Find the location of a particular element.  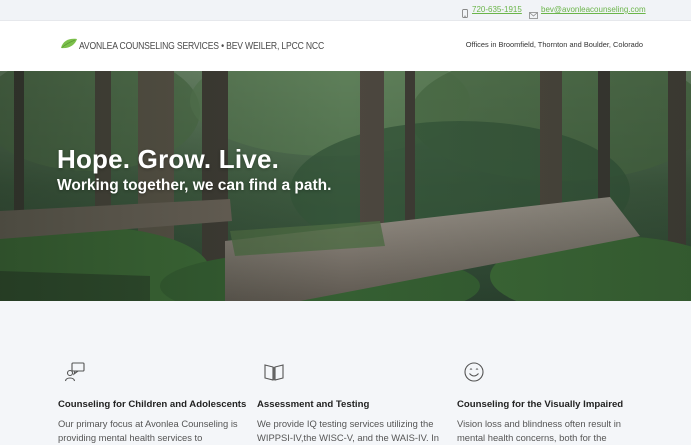

leaf-icon is located at coordinates (69, 46).